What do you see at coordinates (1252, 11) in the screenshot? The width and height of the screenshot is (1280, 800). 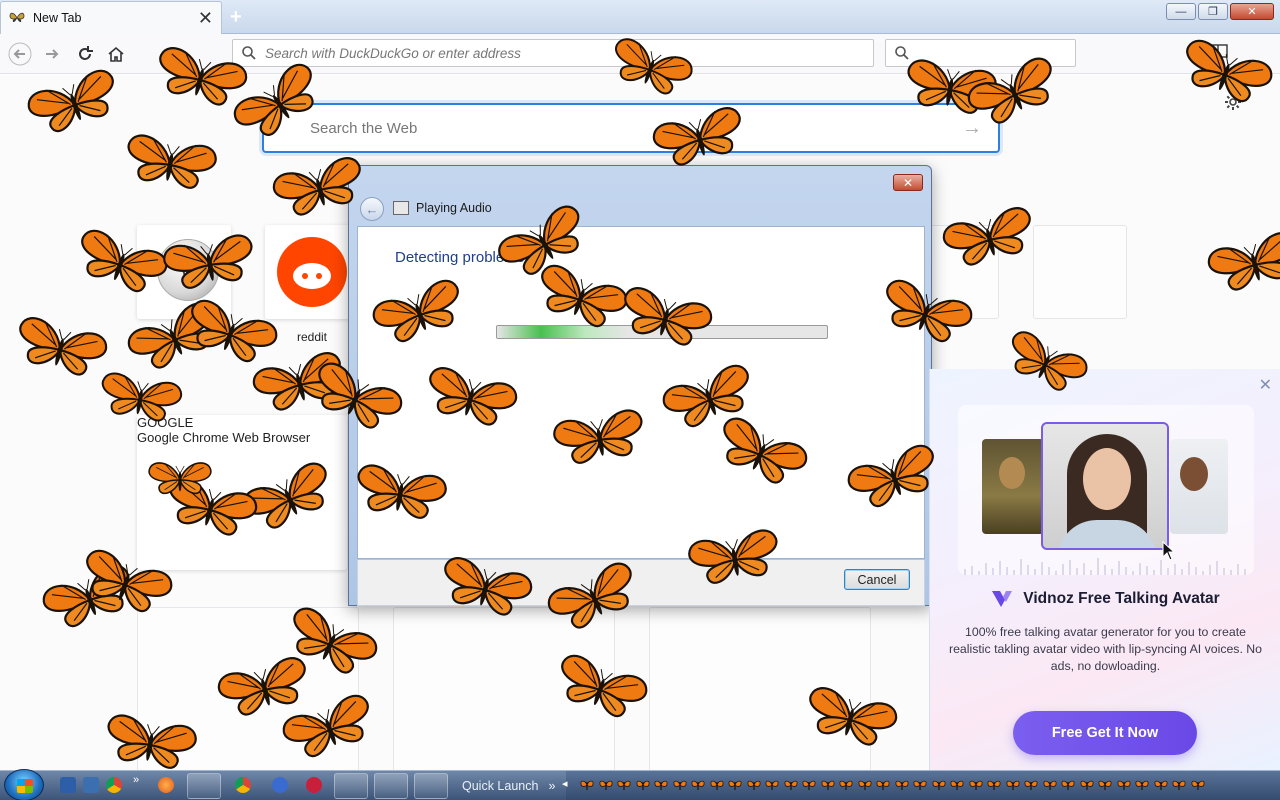 I see `close-window-button: ✕` at bounding box center [1252, 11].